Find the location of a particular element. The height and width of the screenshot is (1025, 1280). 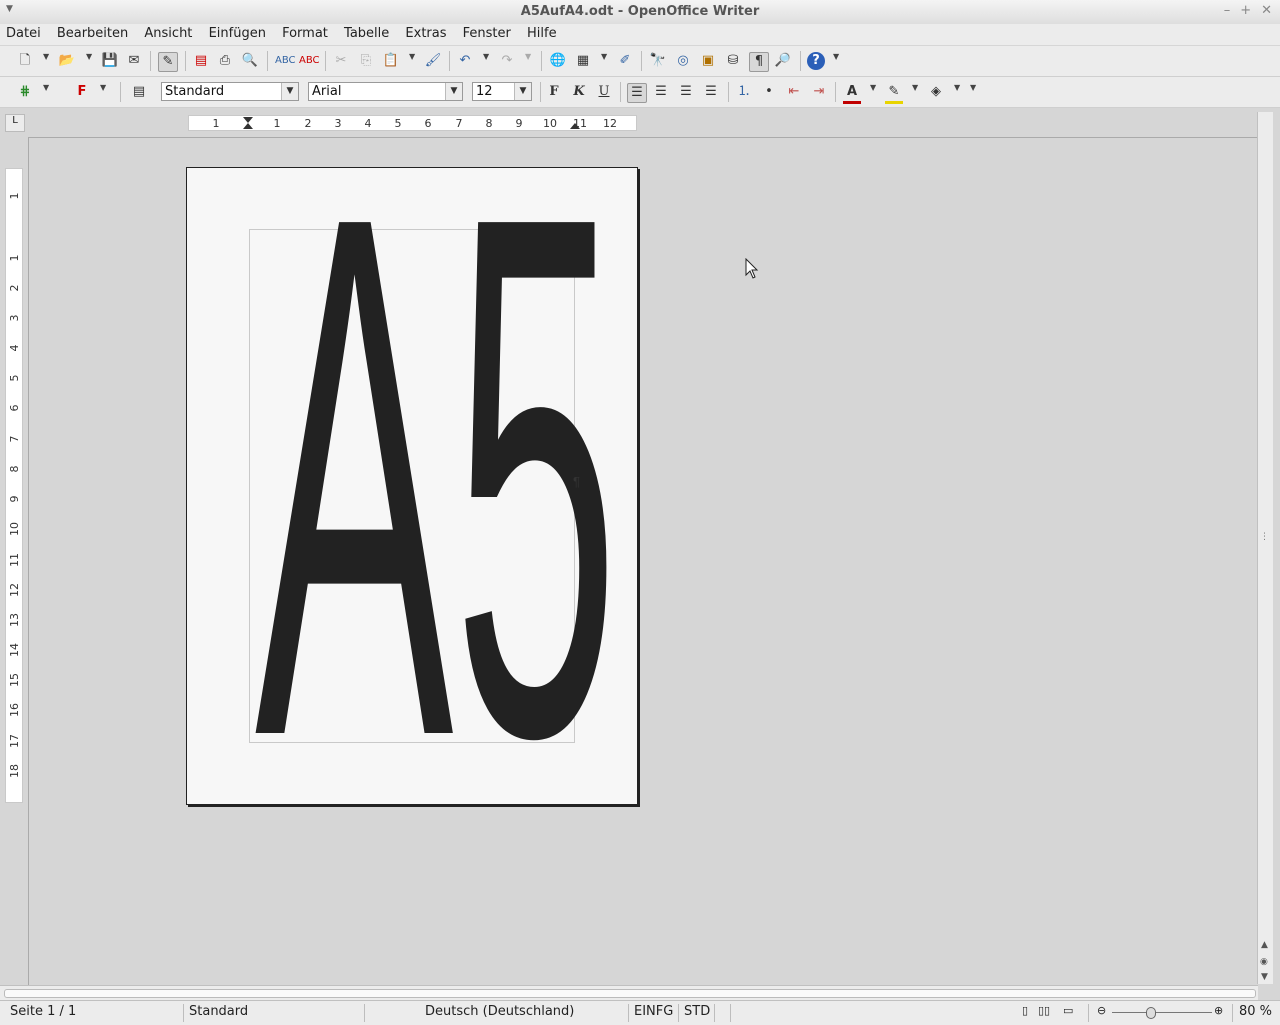

align-left-icon: ☰ is located at coordinates (637, 93).